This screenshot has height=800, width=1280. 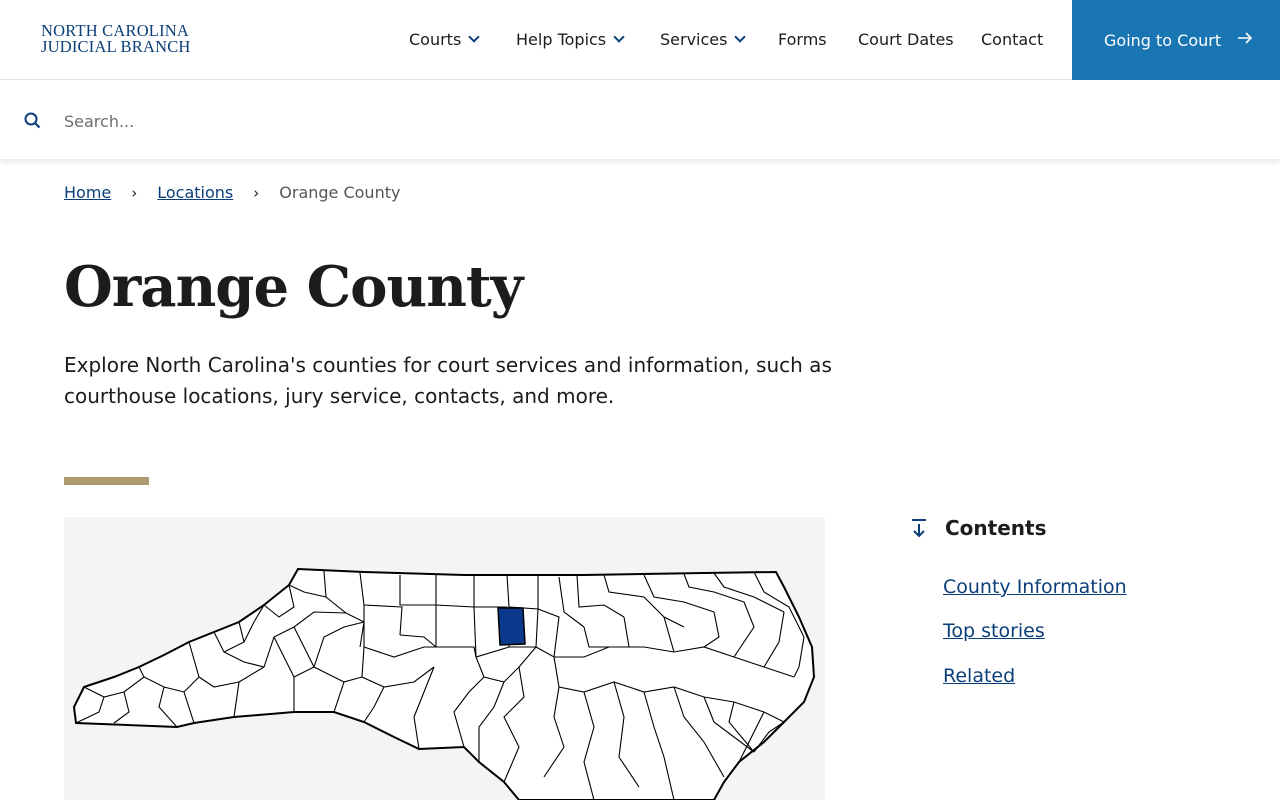 I want to click on nav-help-topics: Help Topics, so click(x=570, y=39).